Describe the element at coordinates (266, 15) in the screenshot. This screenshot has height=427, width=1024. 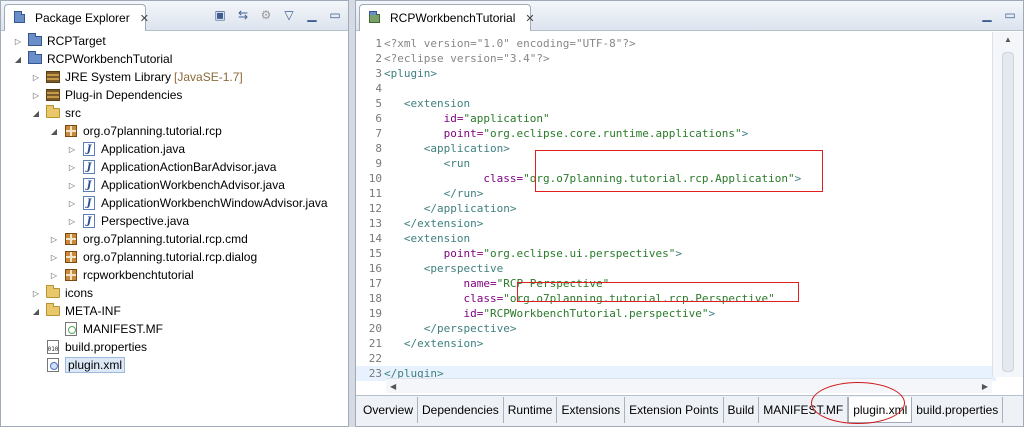
I see `filter-icon: ⚙` at that location.